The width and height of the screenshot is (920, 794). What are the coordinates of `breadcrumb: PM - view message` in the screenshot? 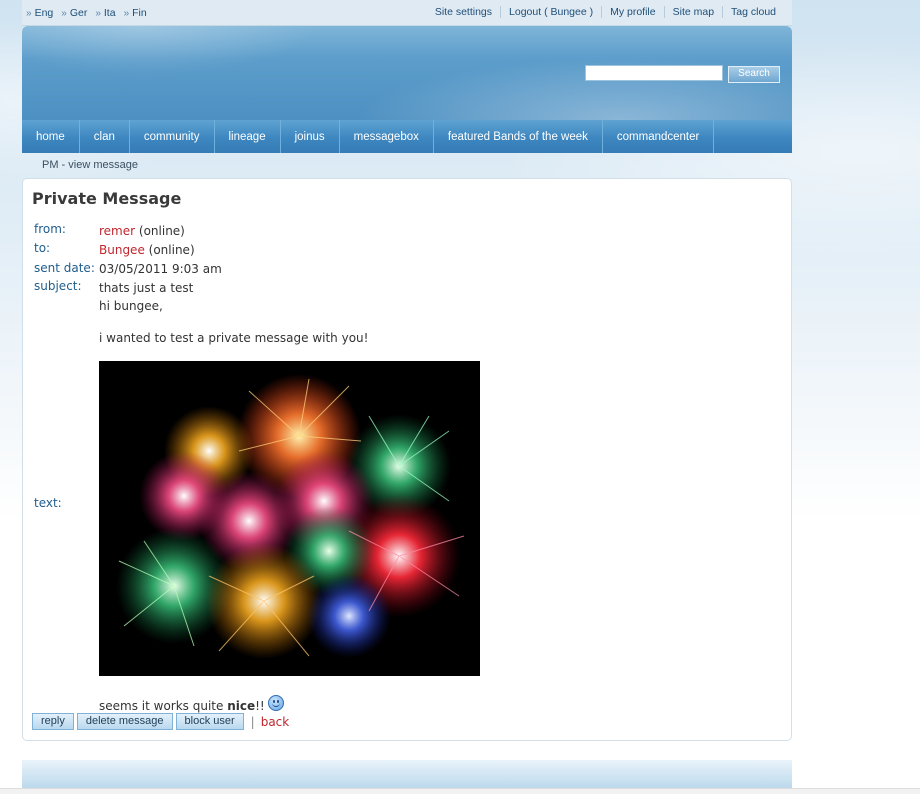 It's located at (90, 165).